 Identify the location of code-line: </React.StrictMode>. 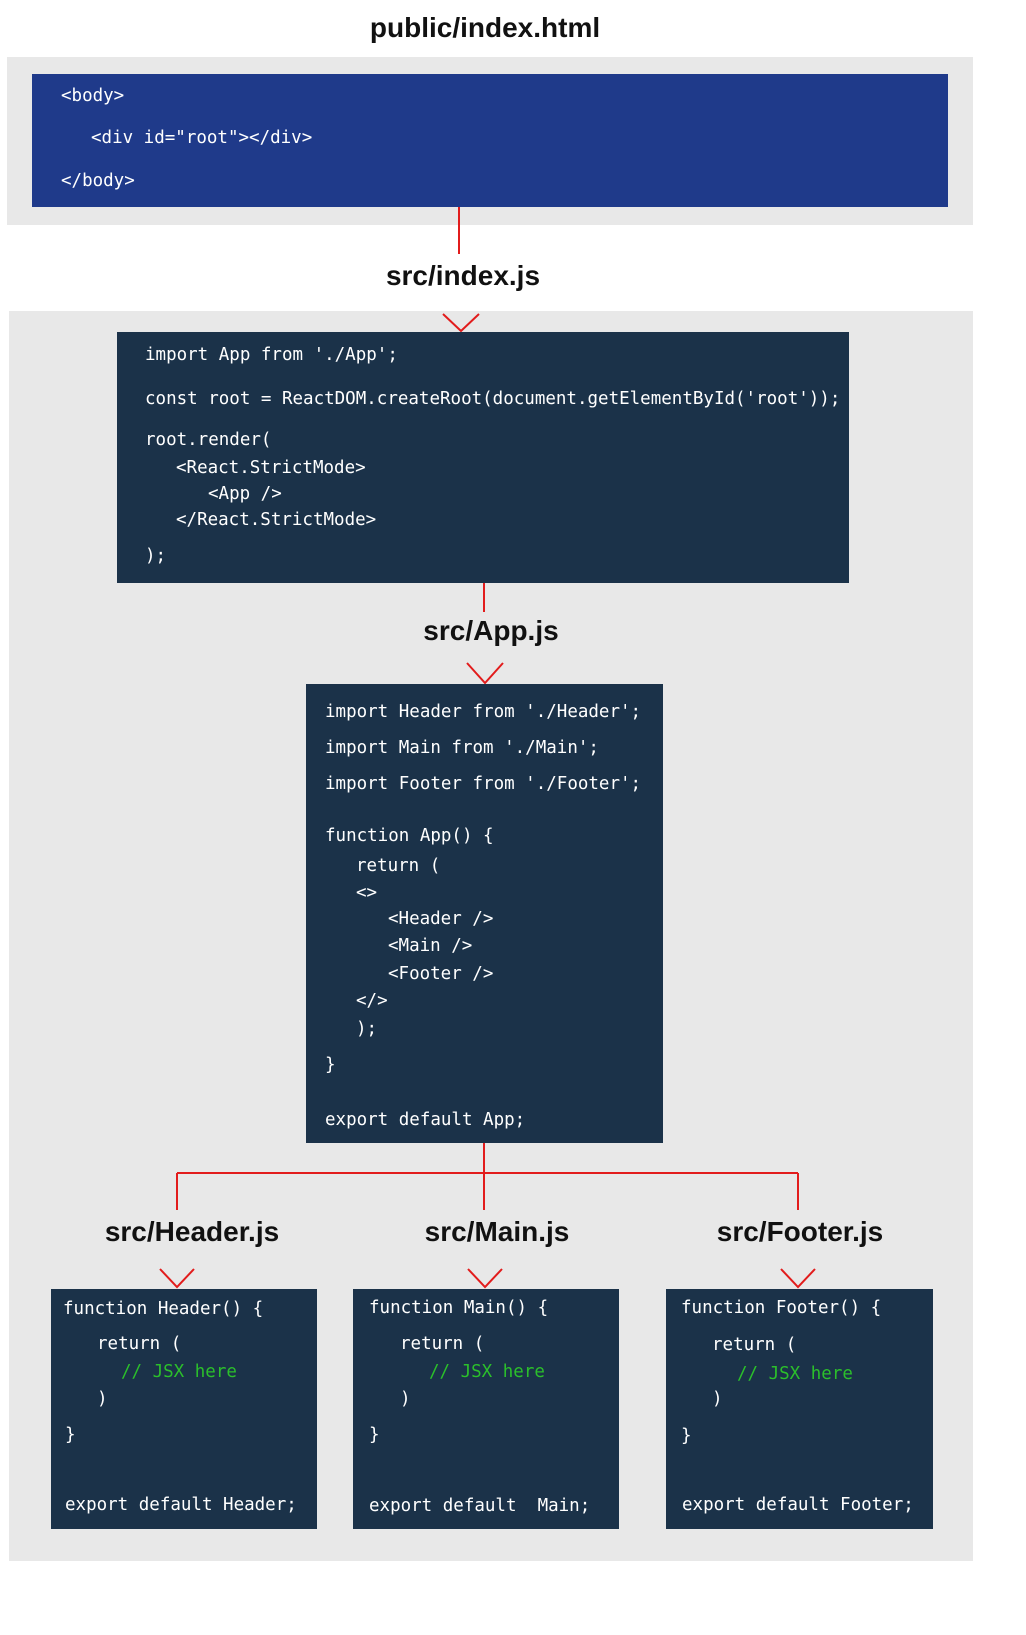
(276, 520).